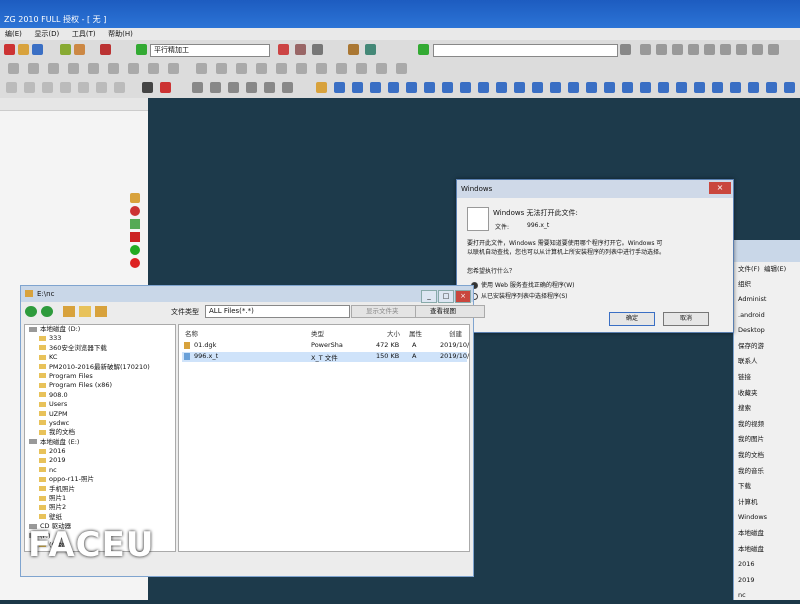 The width and height of the screenshot is (800, 604). Describe the element at coordinates (300, 49) in the screenshot. I see `block-icon` at that location.